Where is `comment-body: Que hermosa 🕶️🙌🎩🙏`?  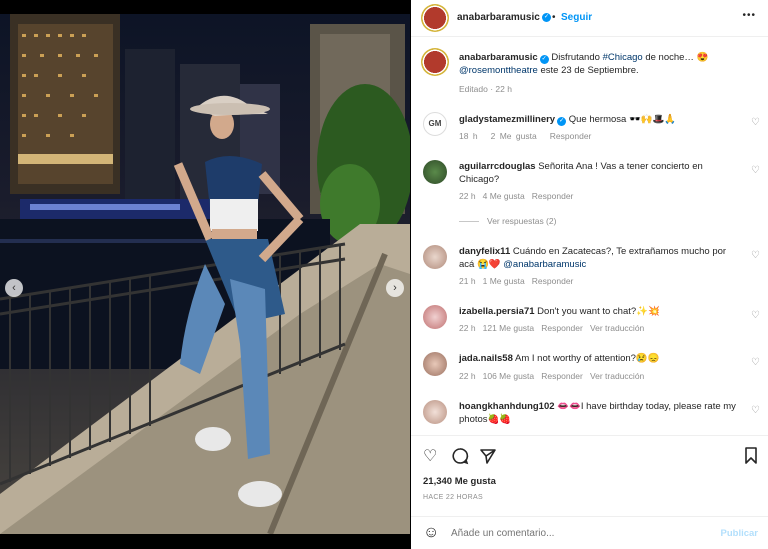
comment-body: Que hermosa 🕶️🙌🎩🙏 is located at coordinates (622, 119).